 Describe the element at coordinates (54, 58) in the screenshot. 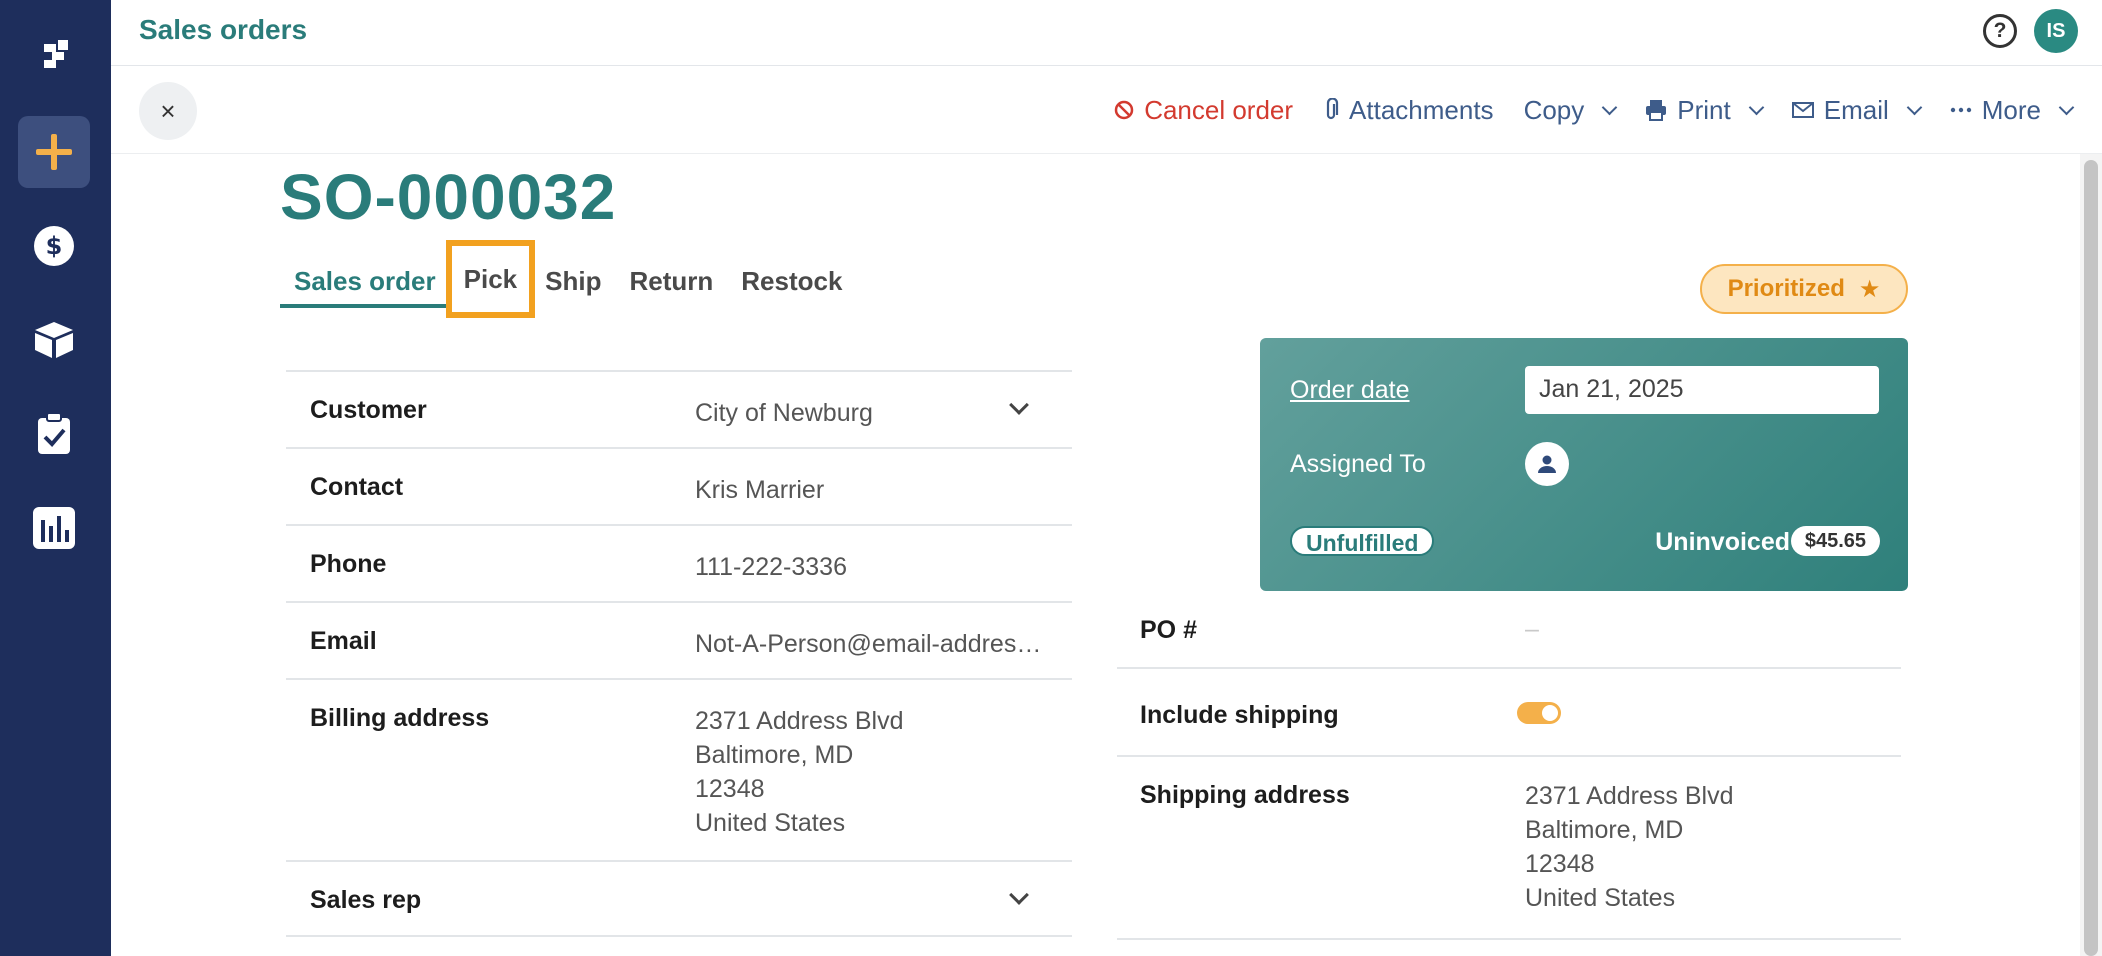

I see `app-logo-icon` at that location.